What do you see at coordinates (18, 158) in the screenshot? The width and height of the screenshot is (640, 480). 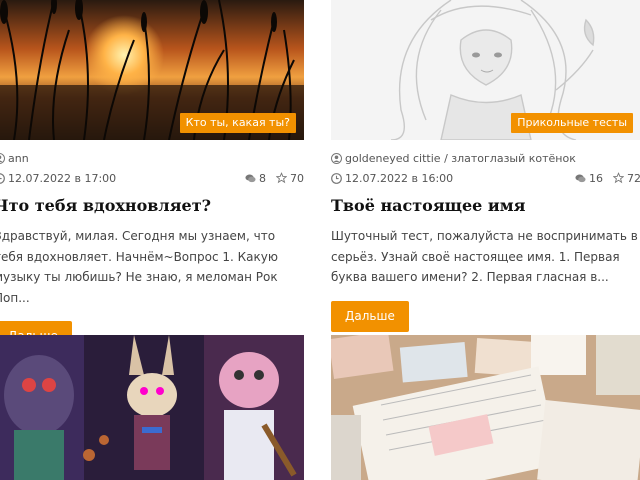 I see `author-name: ann` at bounding box center [18, 158].